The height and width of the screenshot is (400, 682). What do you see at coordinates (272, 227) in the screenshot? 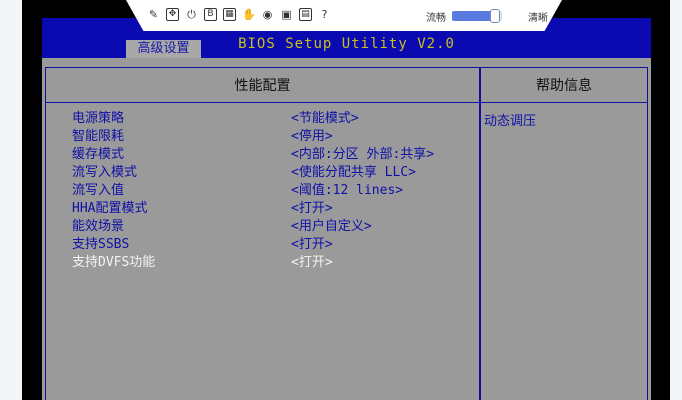
I see `menu-item-energy-scenario: 能效场景 <用户自定义>` at bounding box center [272, 227].